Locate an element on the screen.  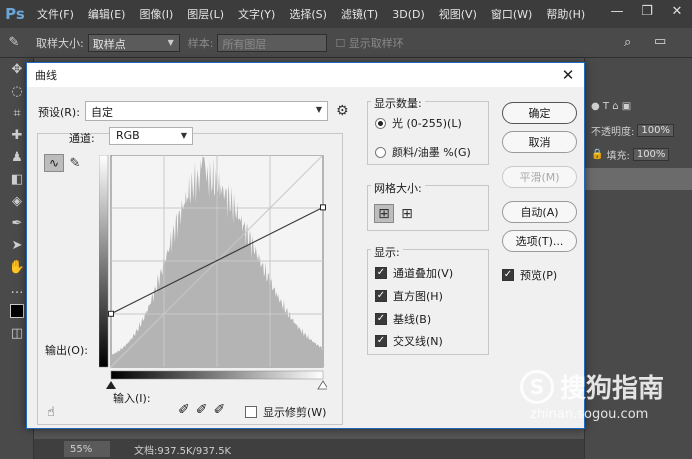
doc-size: 文档:937.5K/937.5K is located at coordinates (183, 451).